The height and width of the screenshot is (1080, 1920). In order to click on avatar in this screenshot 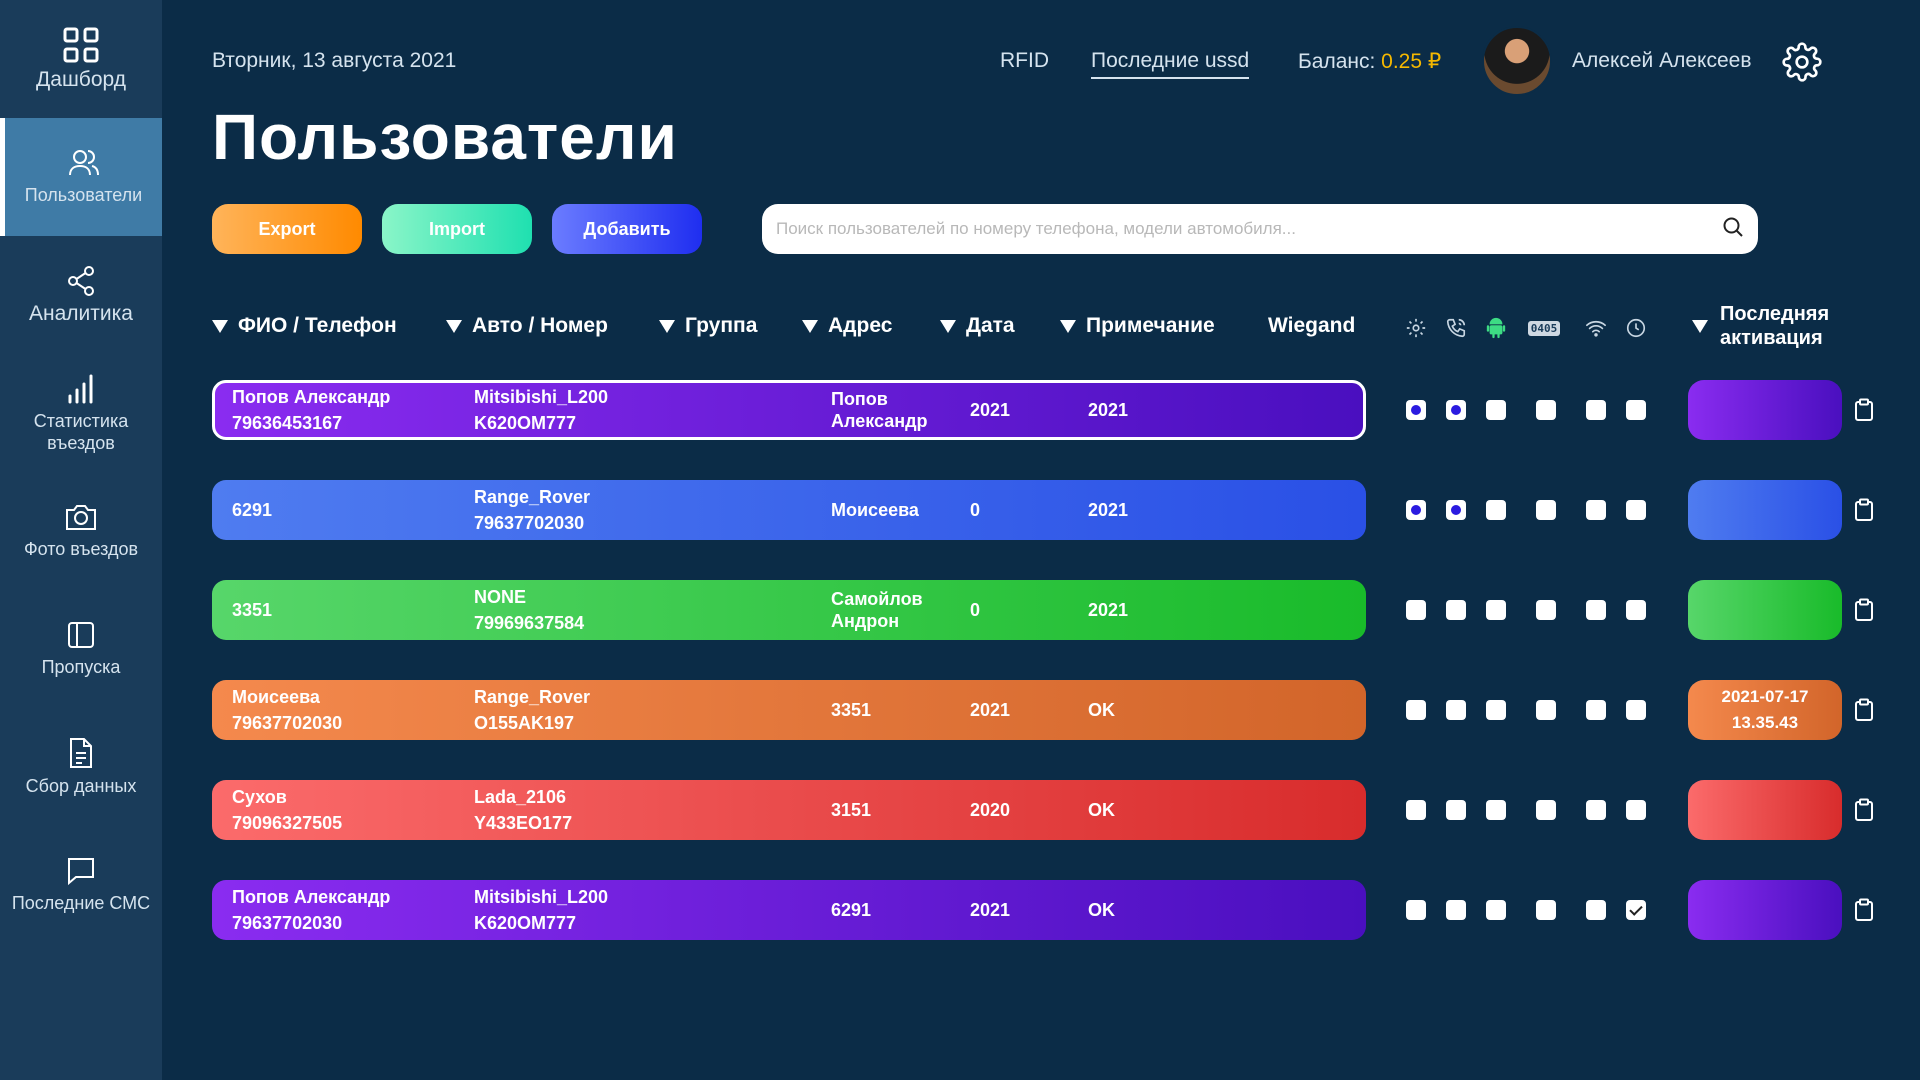, I will do `click(1517, 61)`.